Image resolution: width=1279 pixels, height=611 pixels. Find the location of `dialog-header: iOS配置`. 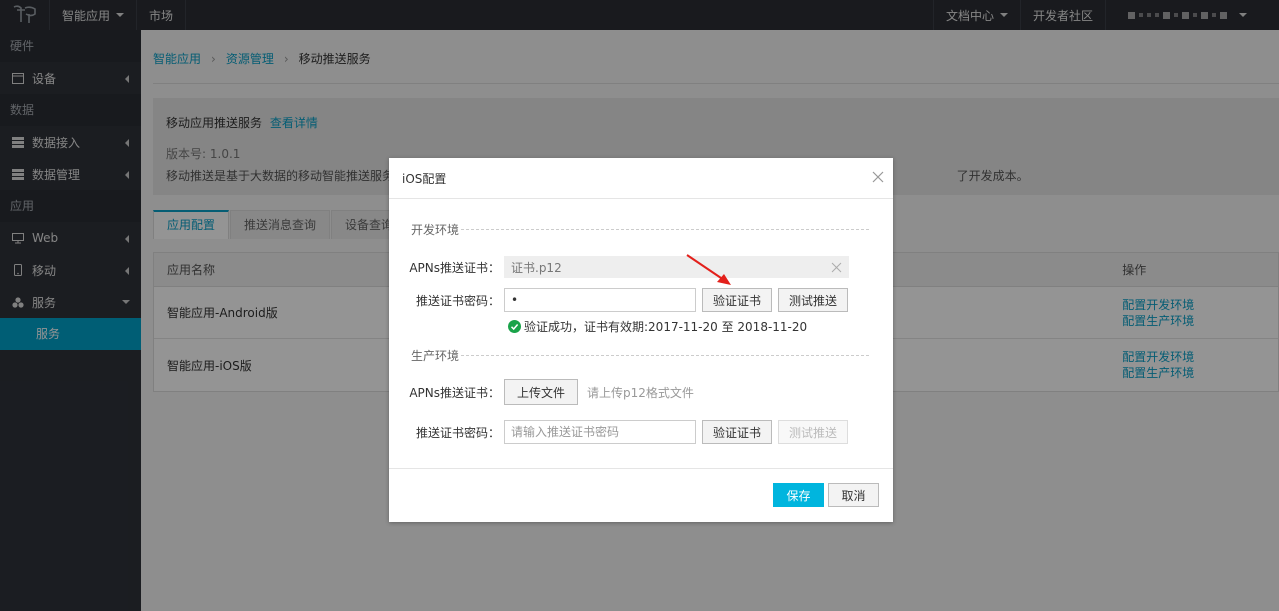

dialog-header: iOS配置 is located at coordinates (641, 178).